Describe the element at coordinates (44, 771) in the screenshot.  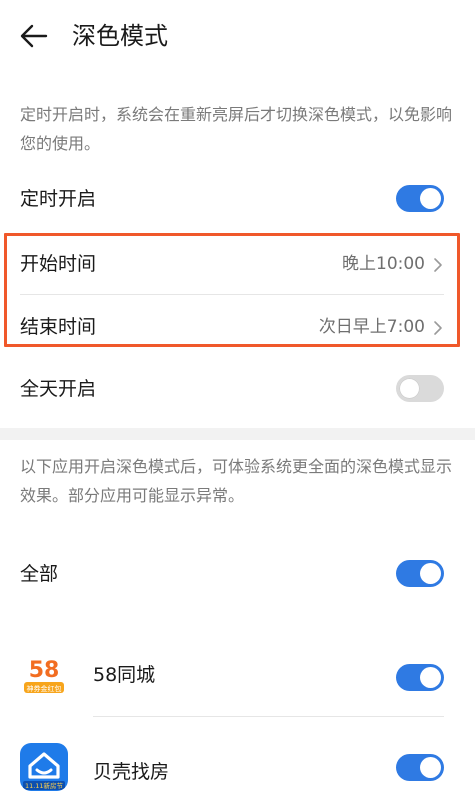
I see `house-logo-icon: 11.11新房节` at that location.